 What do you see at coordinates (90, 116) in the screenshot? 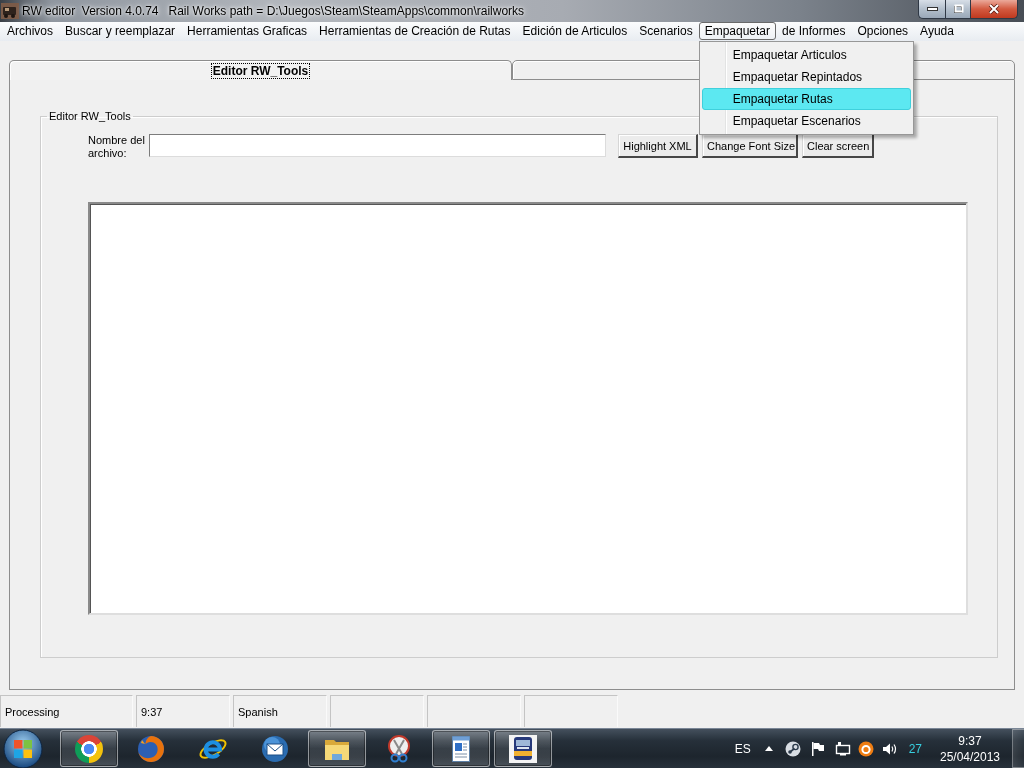
I see `group-title: Editor RW_Tools` at bounding box center [90, 116].